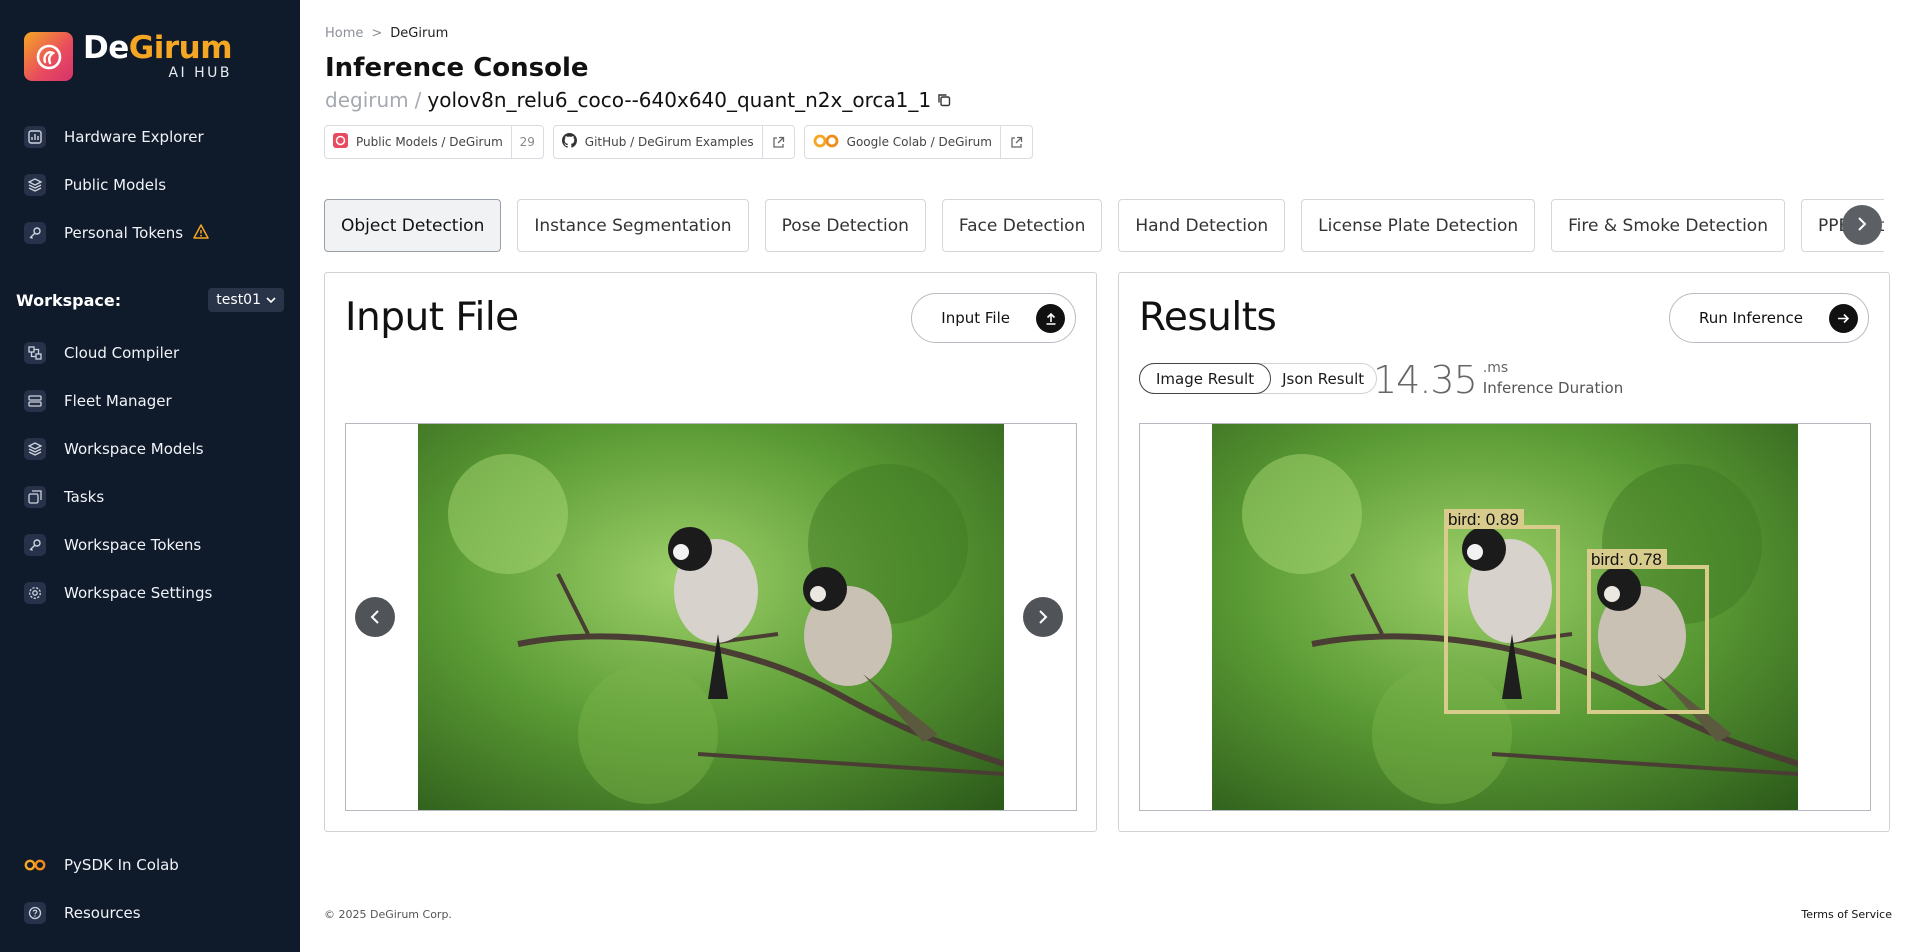 The image size is (1908, 952). I want to click on sidebar-item-label: Workspace Tokens, so click(133, 545).